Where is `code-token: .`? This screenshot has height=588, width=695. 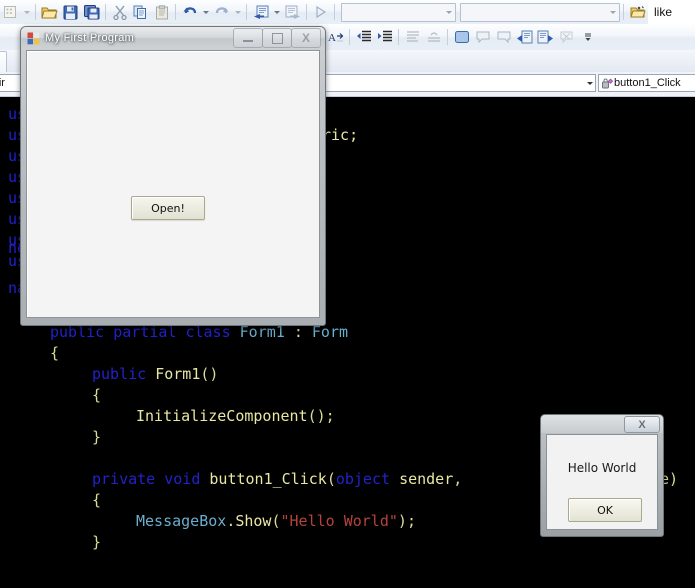
code-token: . is located at coordinates (231, 521).